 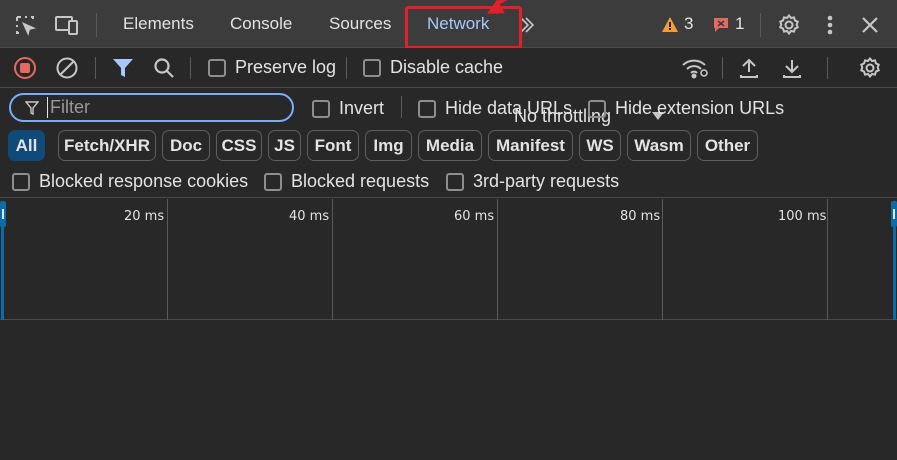 I want to click on third-party-requests-box, so click(x=455, y=181).